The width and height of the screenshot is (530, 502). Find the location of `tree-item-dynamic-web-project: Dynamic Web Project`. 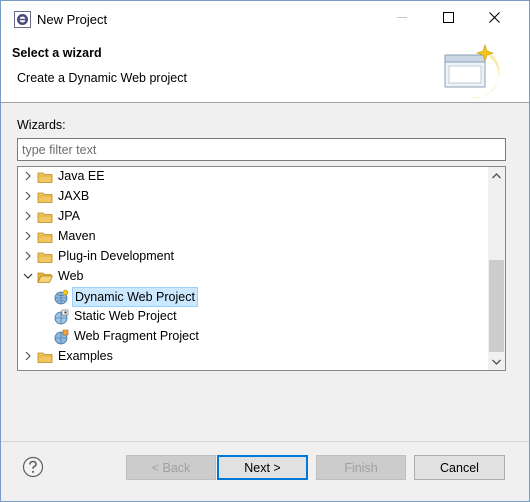

tree-item-dynamic-web-project: Dynamic Web Project is located at coordinates (253, 297).